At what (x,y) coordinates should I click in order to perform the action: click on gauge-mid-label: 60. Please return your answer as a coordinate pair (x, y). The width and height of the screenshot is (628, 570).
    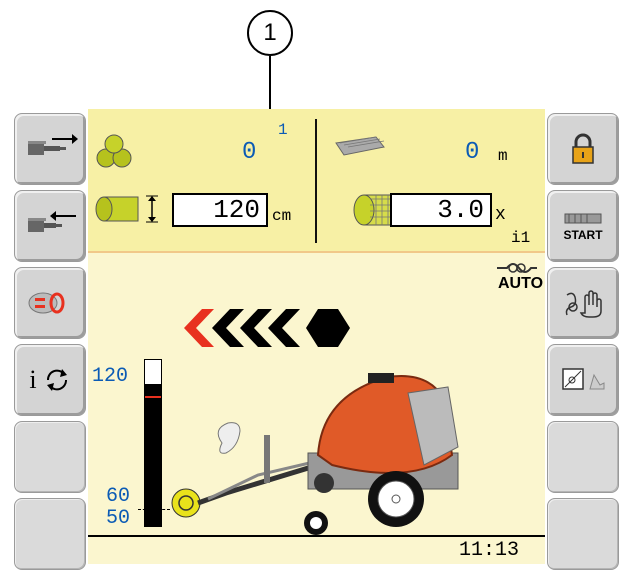
    Looking at the image, I should click on (118, 496).